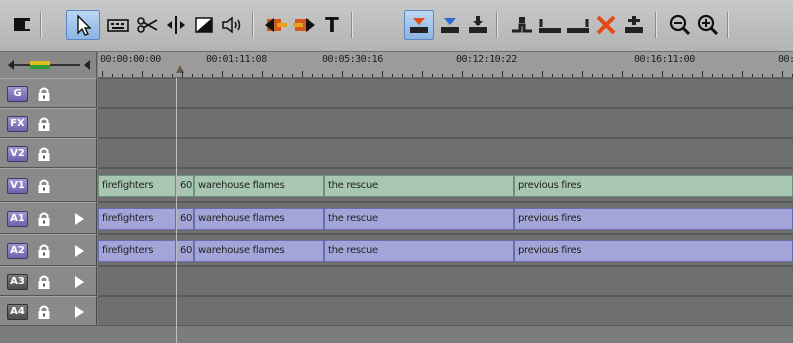  Describe the element at coordinates (17, 186) in the screenshot. I see `track-badge: V1` at that location.